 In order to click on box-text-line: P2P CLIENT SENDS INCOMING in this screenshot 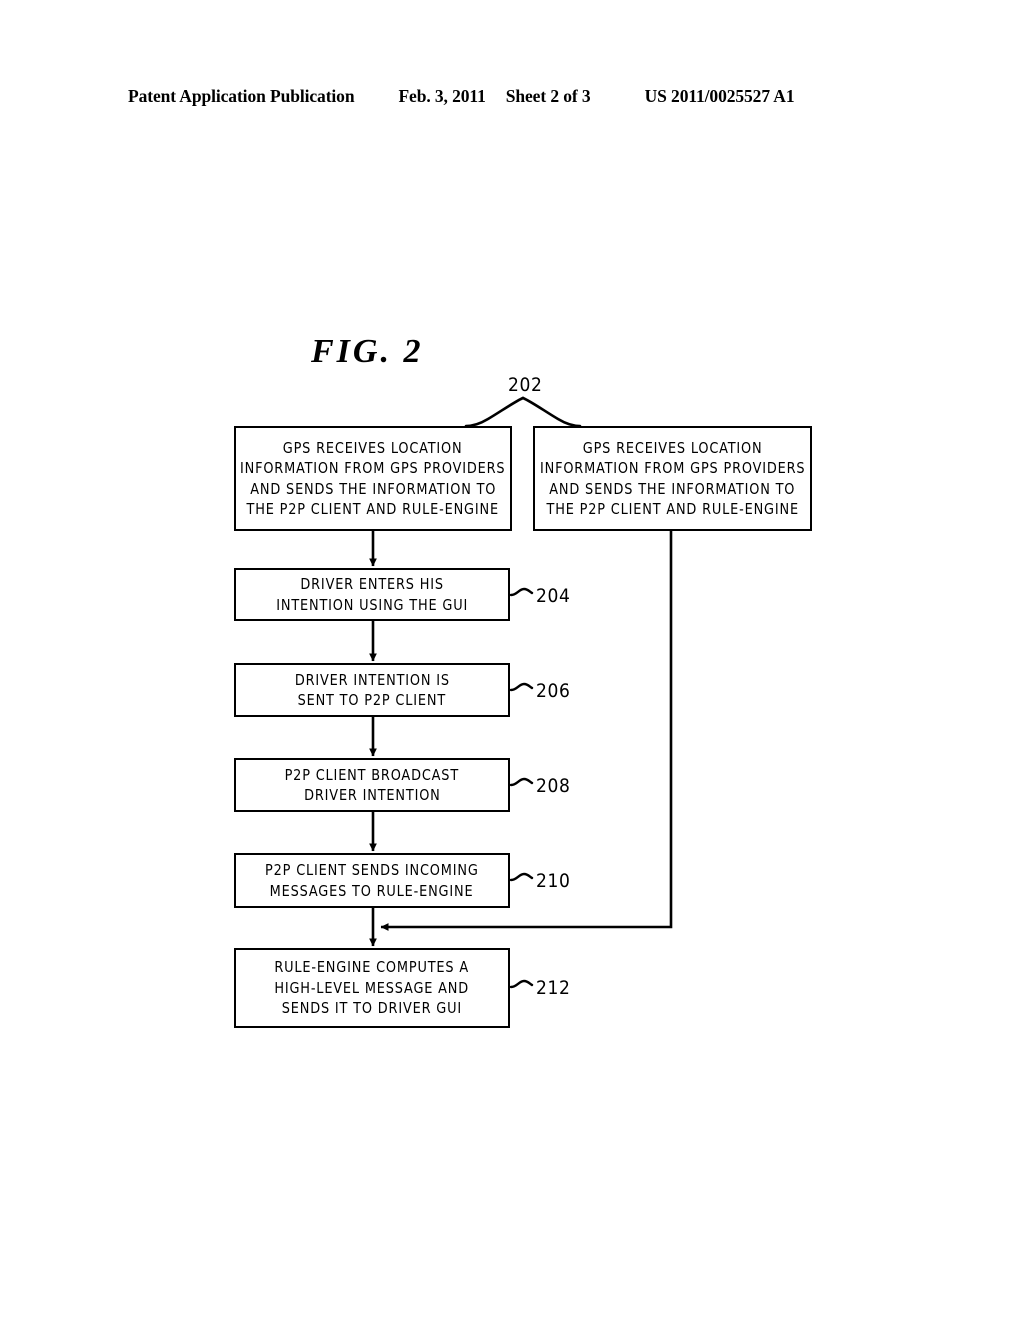, I will do `click(372, 870)`.